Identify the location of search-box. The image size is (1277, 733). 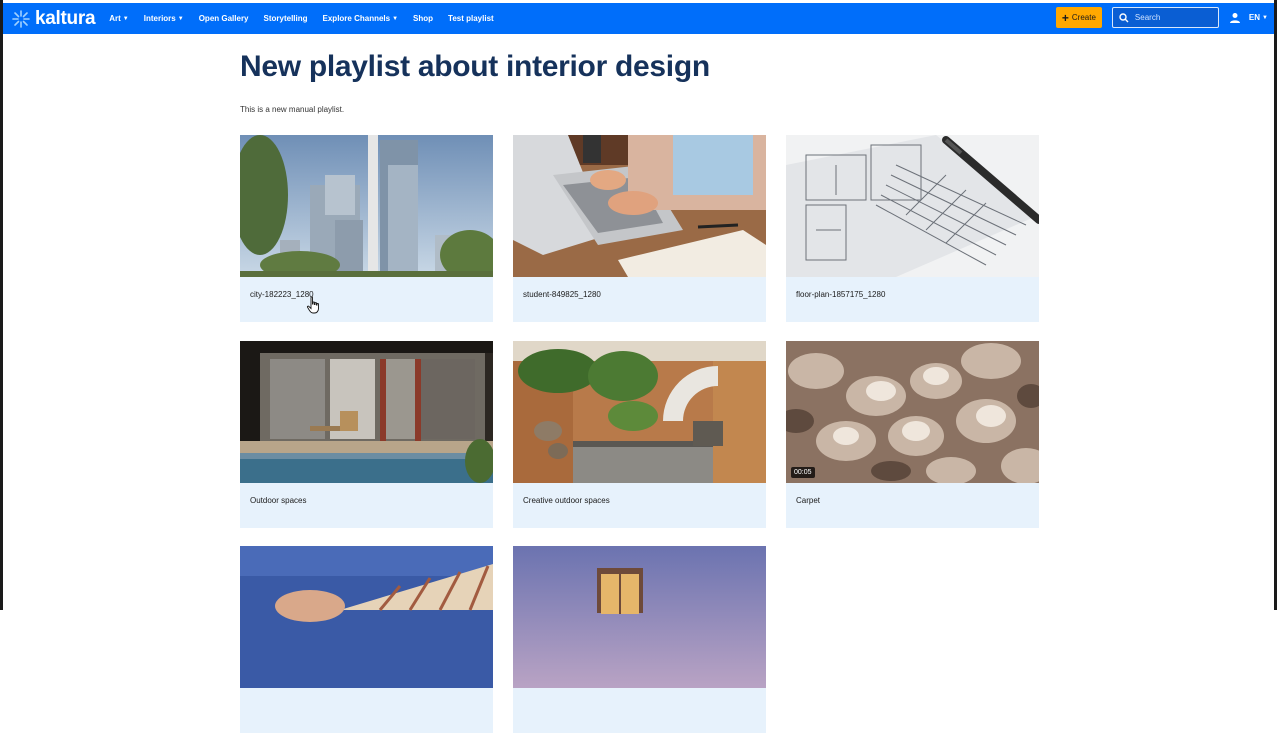
(1165, 17).